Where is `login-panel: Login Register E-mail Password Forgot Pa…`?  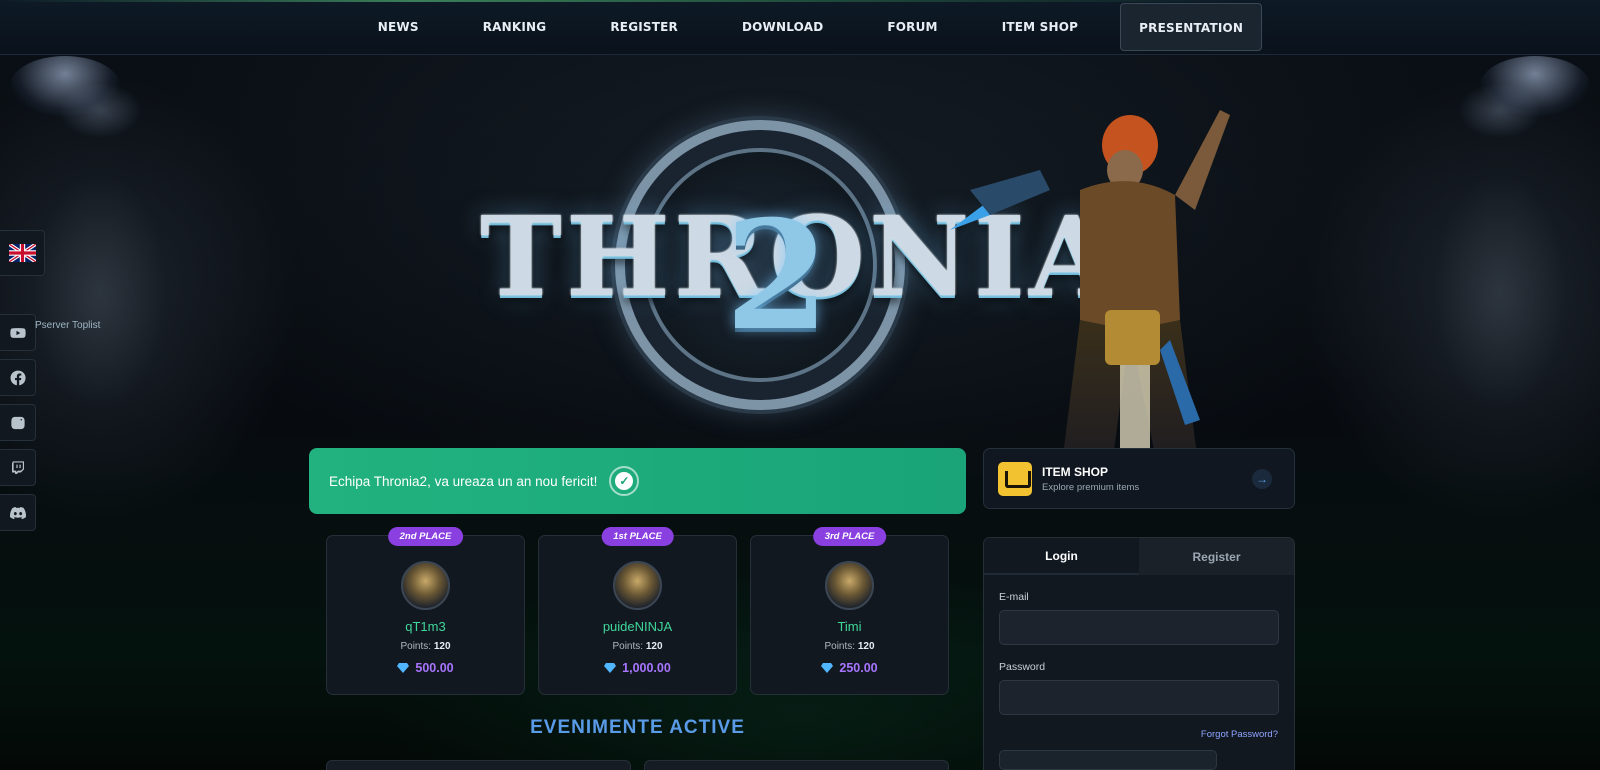
login-panel: Login Register E-mail Password Forgot Pa… is located at coordinates (1139, 653).